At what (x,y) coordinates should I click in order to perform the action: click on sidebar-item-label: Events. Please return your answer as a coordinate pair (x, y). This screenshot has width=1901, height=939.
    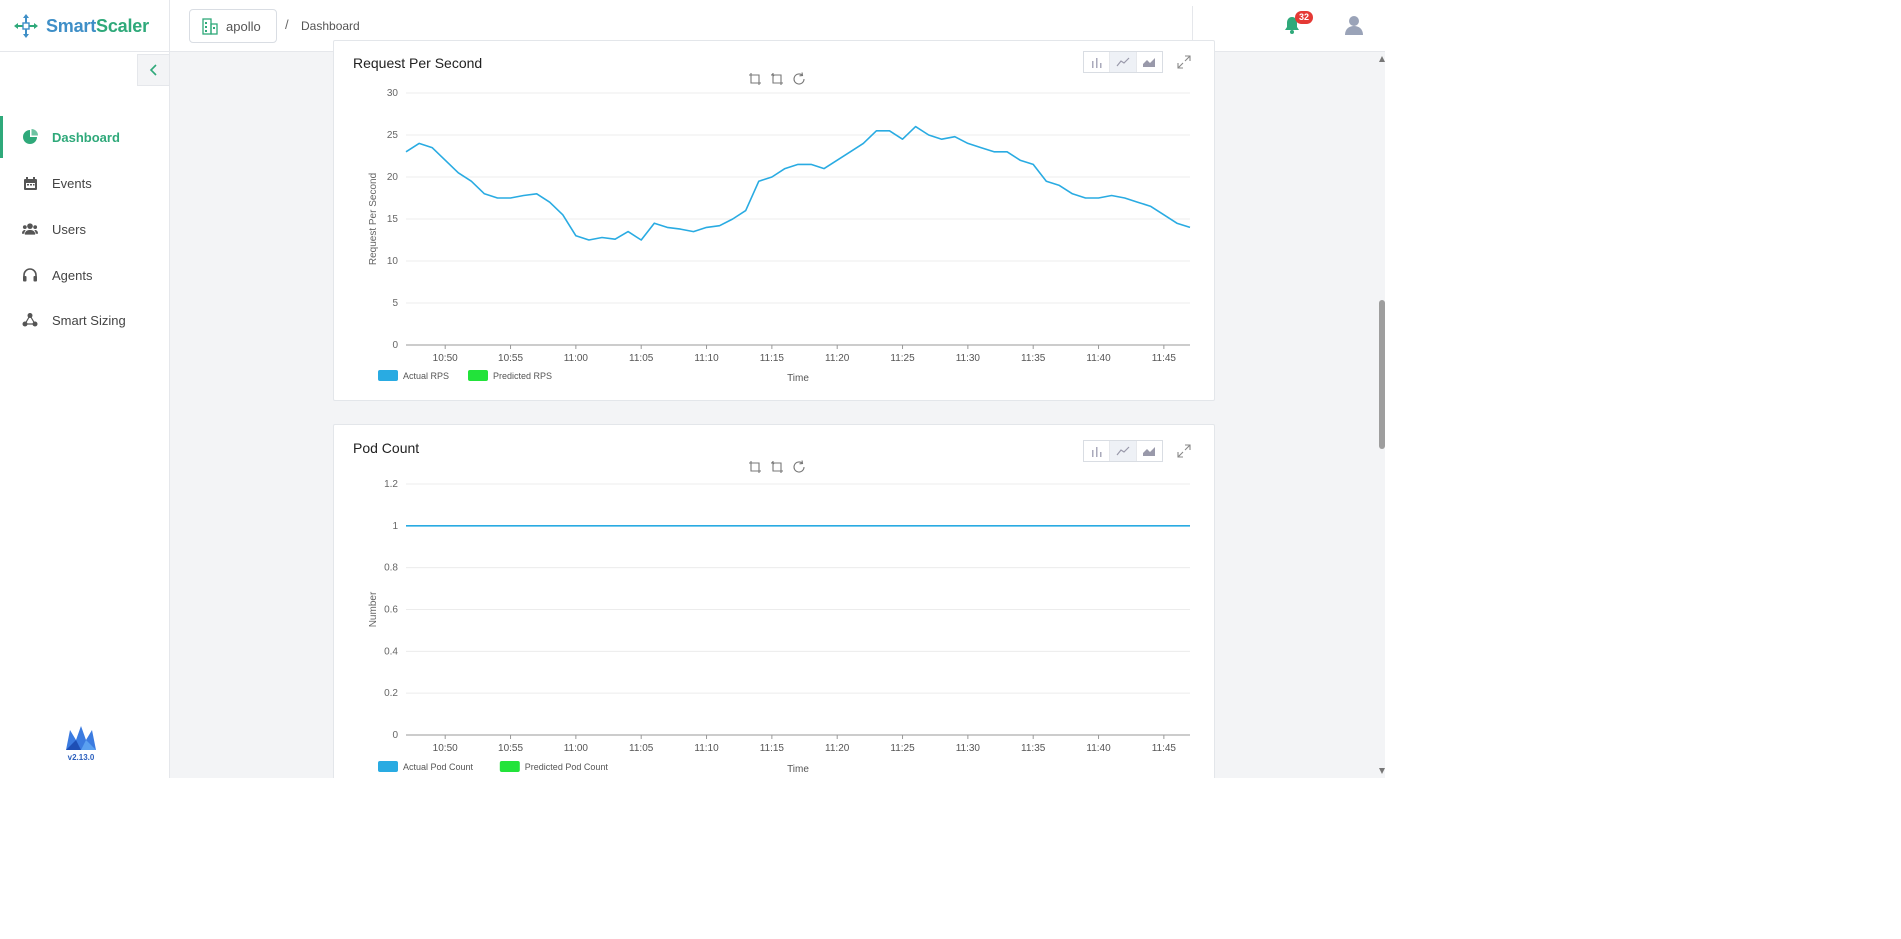
    Looking at the image, I should click on (72, 183).